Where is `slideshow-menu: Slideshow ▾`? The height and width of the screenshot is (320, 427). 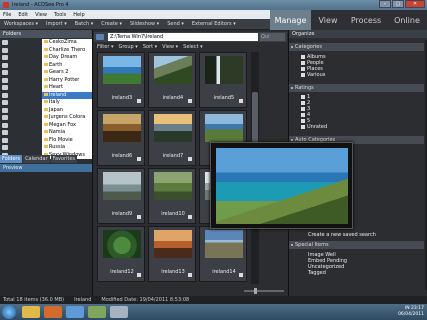
slideshow-menu: Slideshow ▾ is located at coordinates (144, 24).